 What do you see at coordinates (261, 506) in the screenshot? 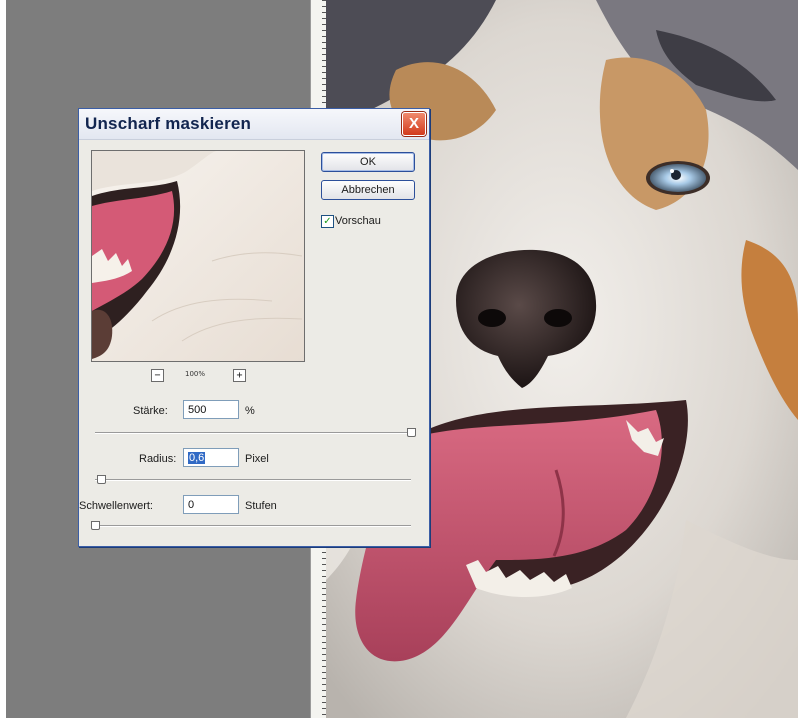
I see `threshold-unit: Stufen` at bounding box center [261, 506].